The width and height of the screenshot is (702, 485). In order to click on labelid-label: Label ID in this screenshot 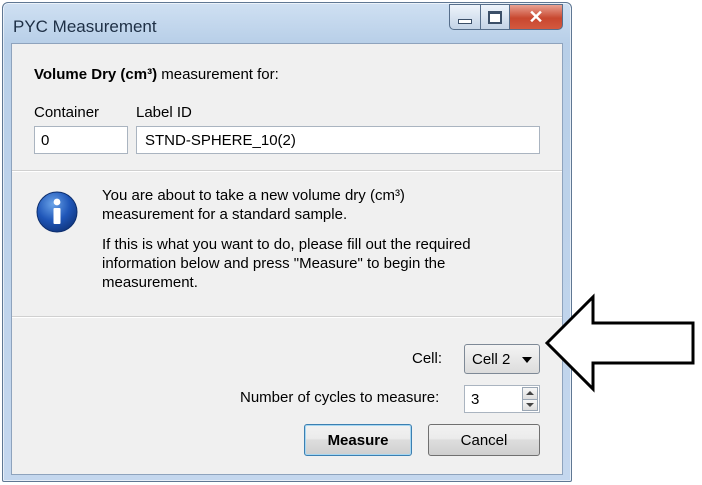, I will do `click(164, 112)`.